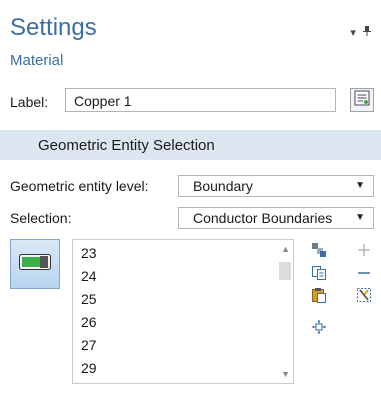 The height and width of the screenshot is (397, 381). Describe the element at coordinates (89, 299) in the screenshot. I see `list-item: 25` at that location.